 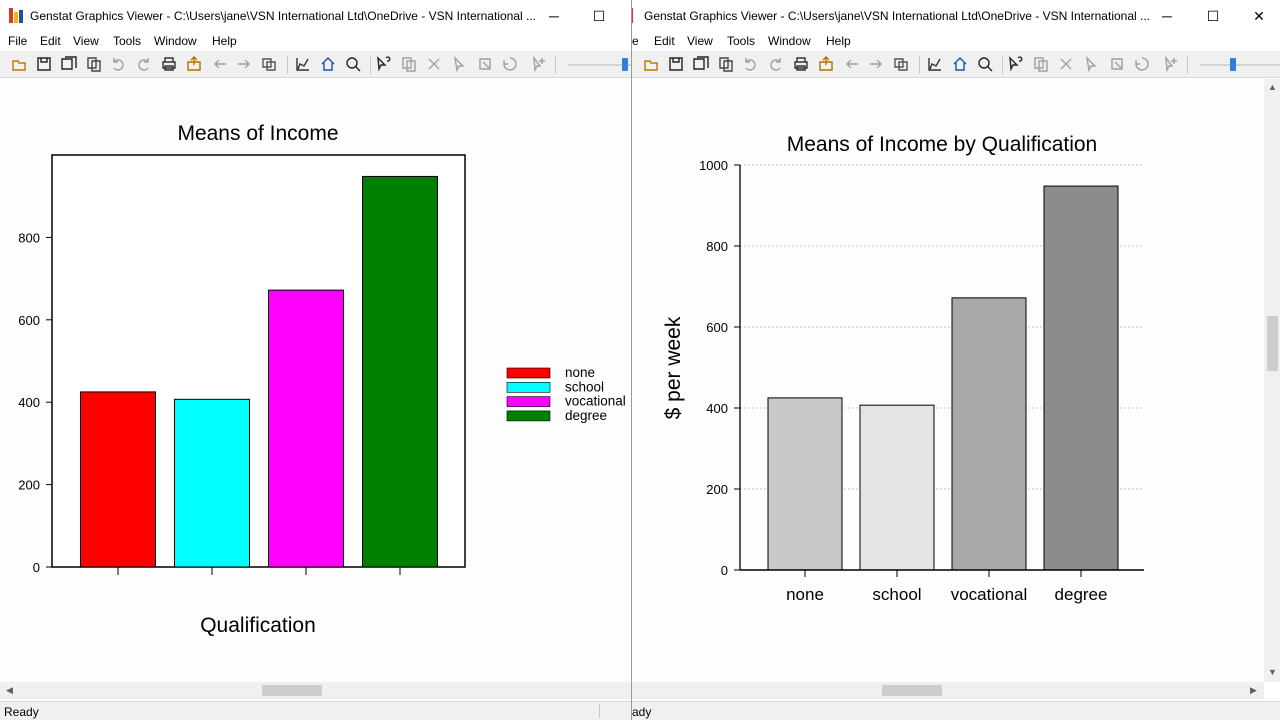 What do you see at coordinates (989, 594) in the screenshot?
I see `x-tick-label: vocational` at bounding box center [989, 594].